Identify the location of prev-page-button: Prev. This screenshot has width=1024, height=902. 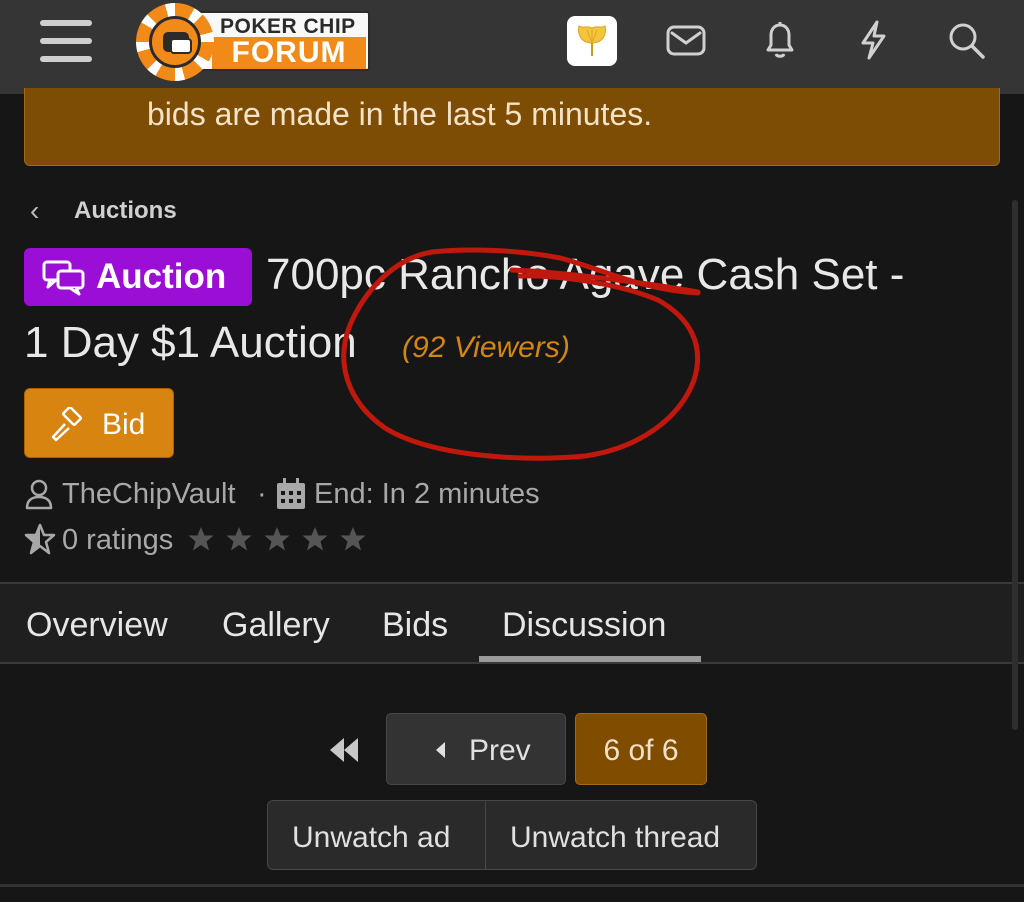
(476, 749).